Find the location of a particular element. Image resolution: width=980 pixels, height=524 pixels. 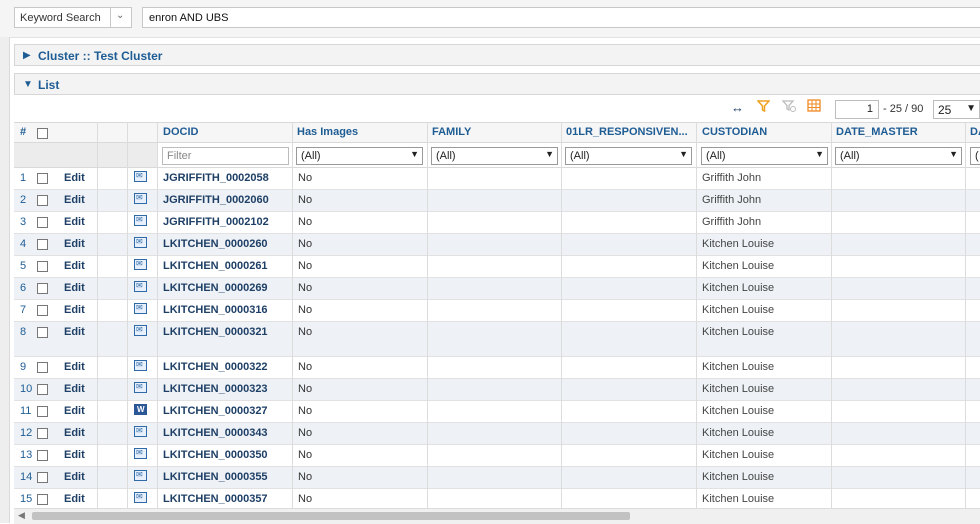

scrollbar-thumb is located at coordinates (331, 516).